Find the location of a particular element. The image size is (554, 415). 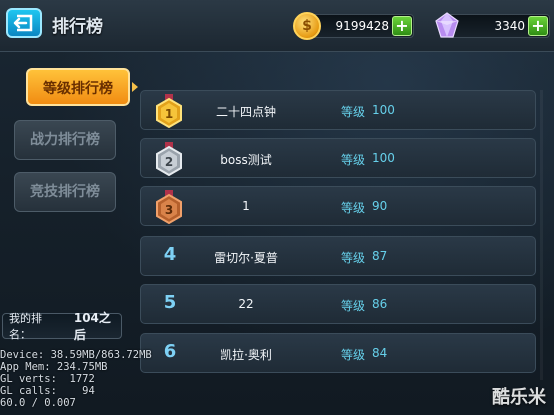

player-name: 雷切尔·夏普 is located at coordinates (246, 258).